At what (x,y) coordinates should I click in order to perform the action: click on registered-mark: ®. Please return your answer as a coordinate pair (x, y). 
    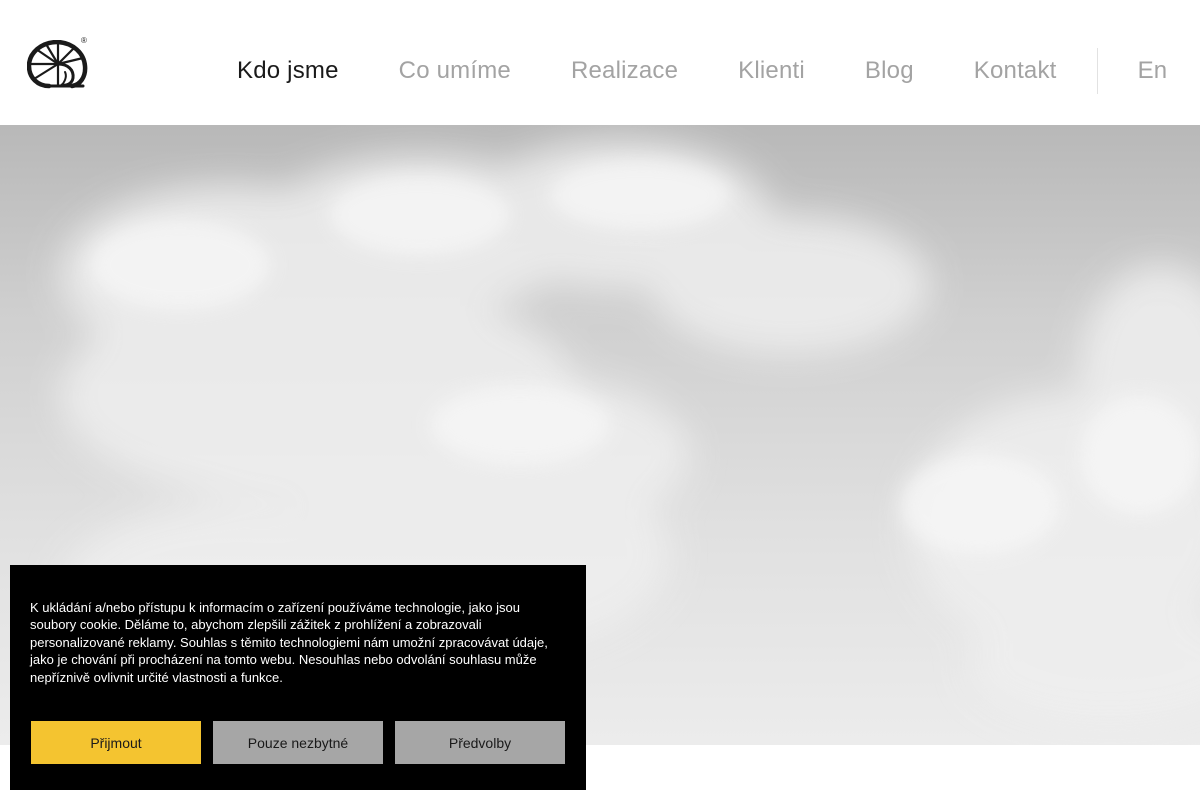
    Looking at the image, I should click on (84, 40).